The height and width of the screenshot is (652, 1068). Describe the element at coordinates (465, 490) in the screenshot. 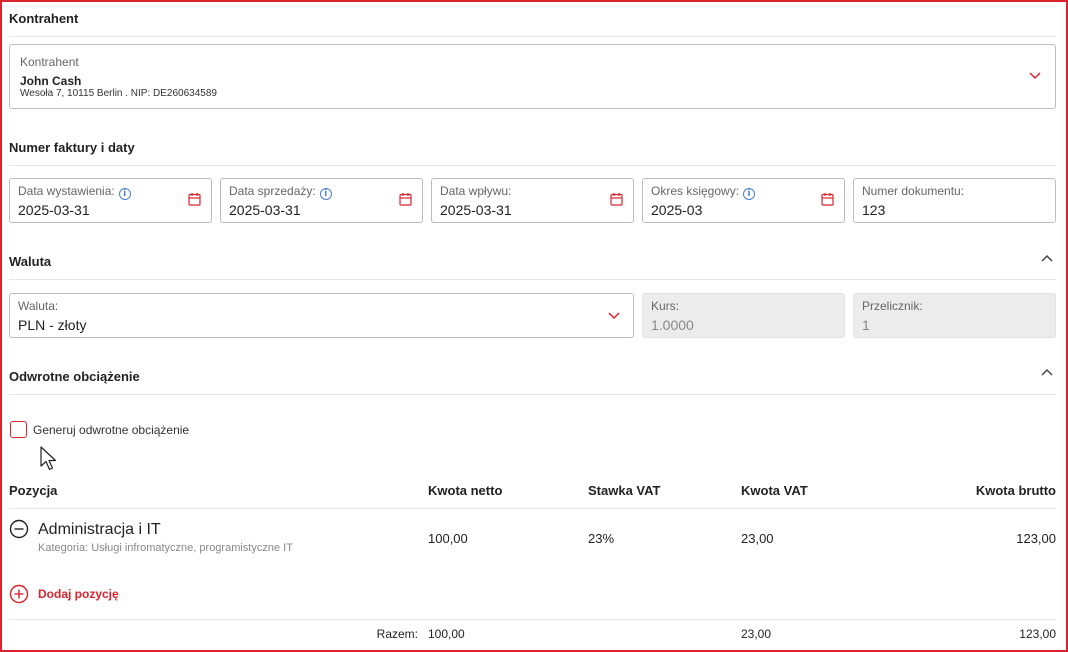

I see `column-header-net: Kwota netto` at that location.